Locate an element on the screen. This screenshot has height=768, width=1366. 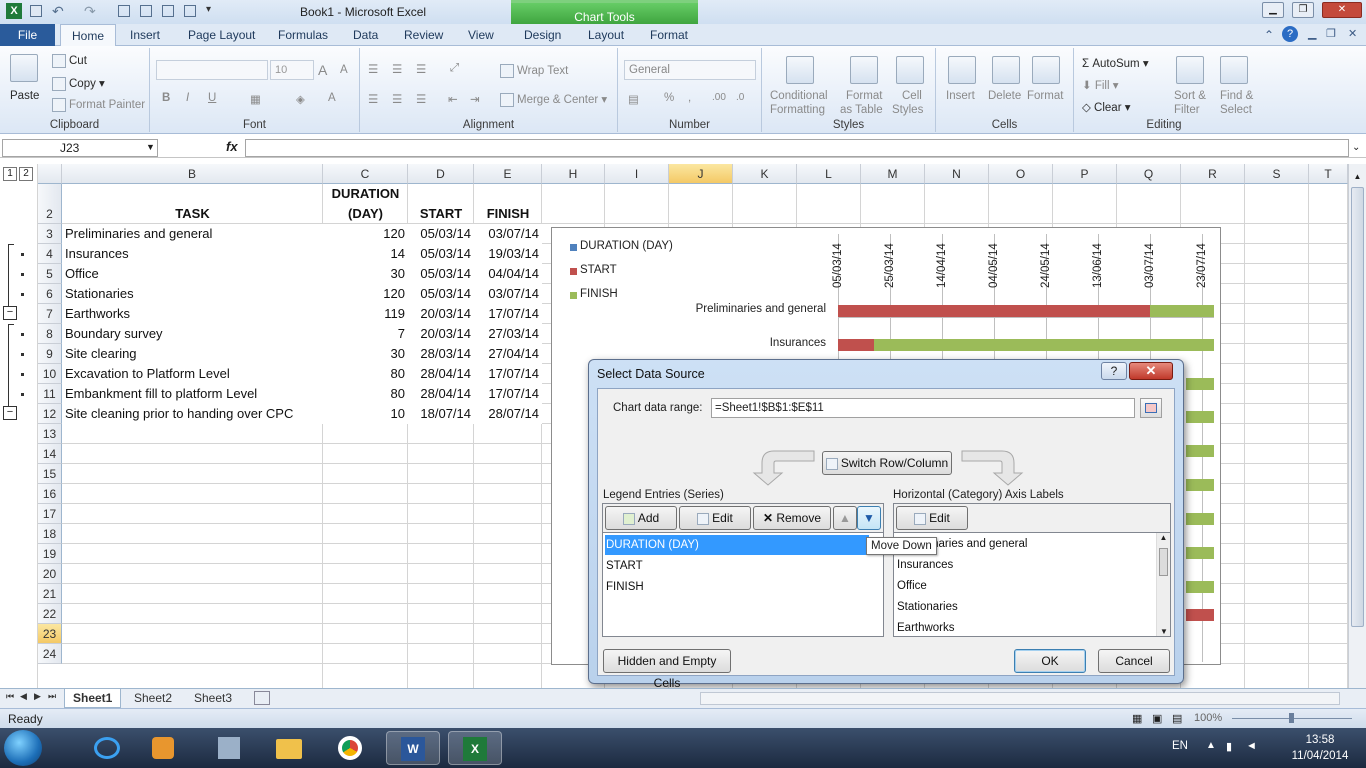
top-align-icon: ☰ is located at coordinates (373, 69).